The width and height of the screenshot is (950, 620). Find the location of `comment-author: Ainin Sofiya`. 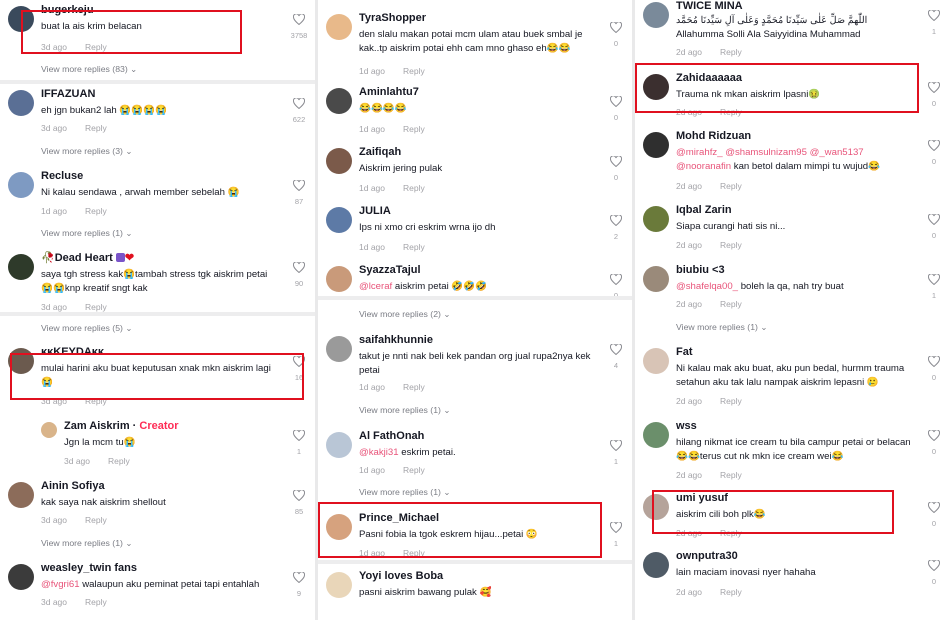

comment-author: Ainin Sofiya is located at coordinates (73, 486).